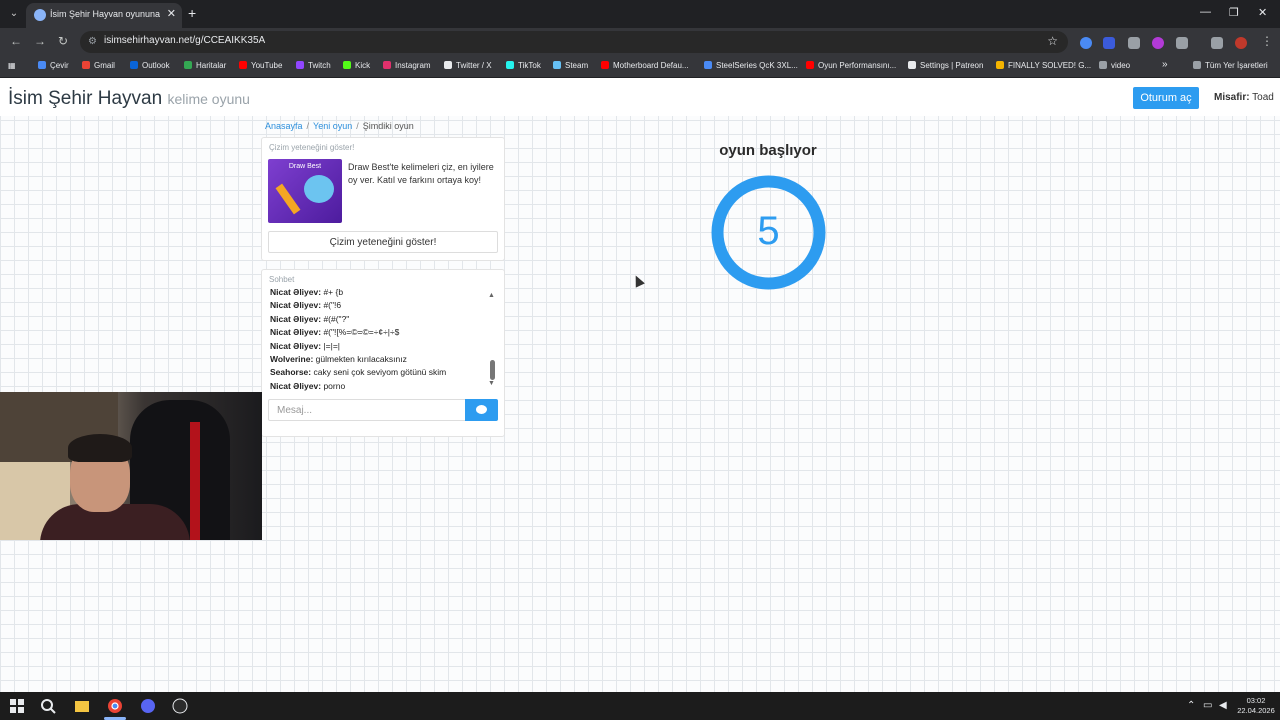 This screenshot has width=1280, height=720. Describe the element at coordinates (491, 383) in the screenshot. I see `scroll-down-icon: ▼` at that location.